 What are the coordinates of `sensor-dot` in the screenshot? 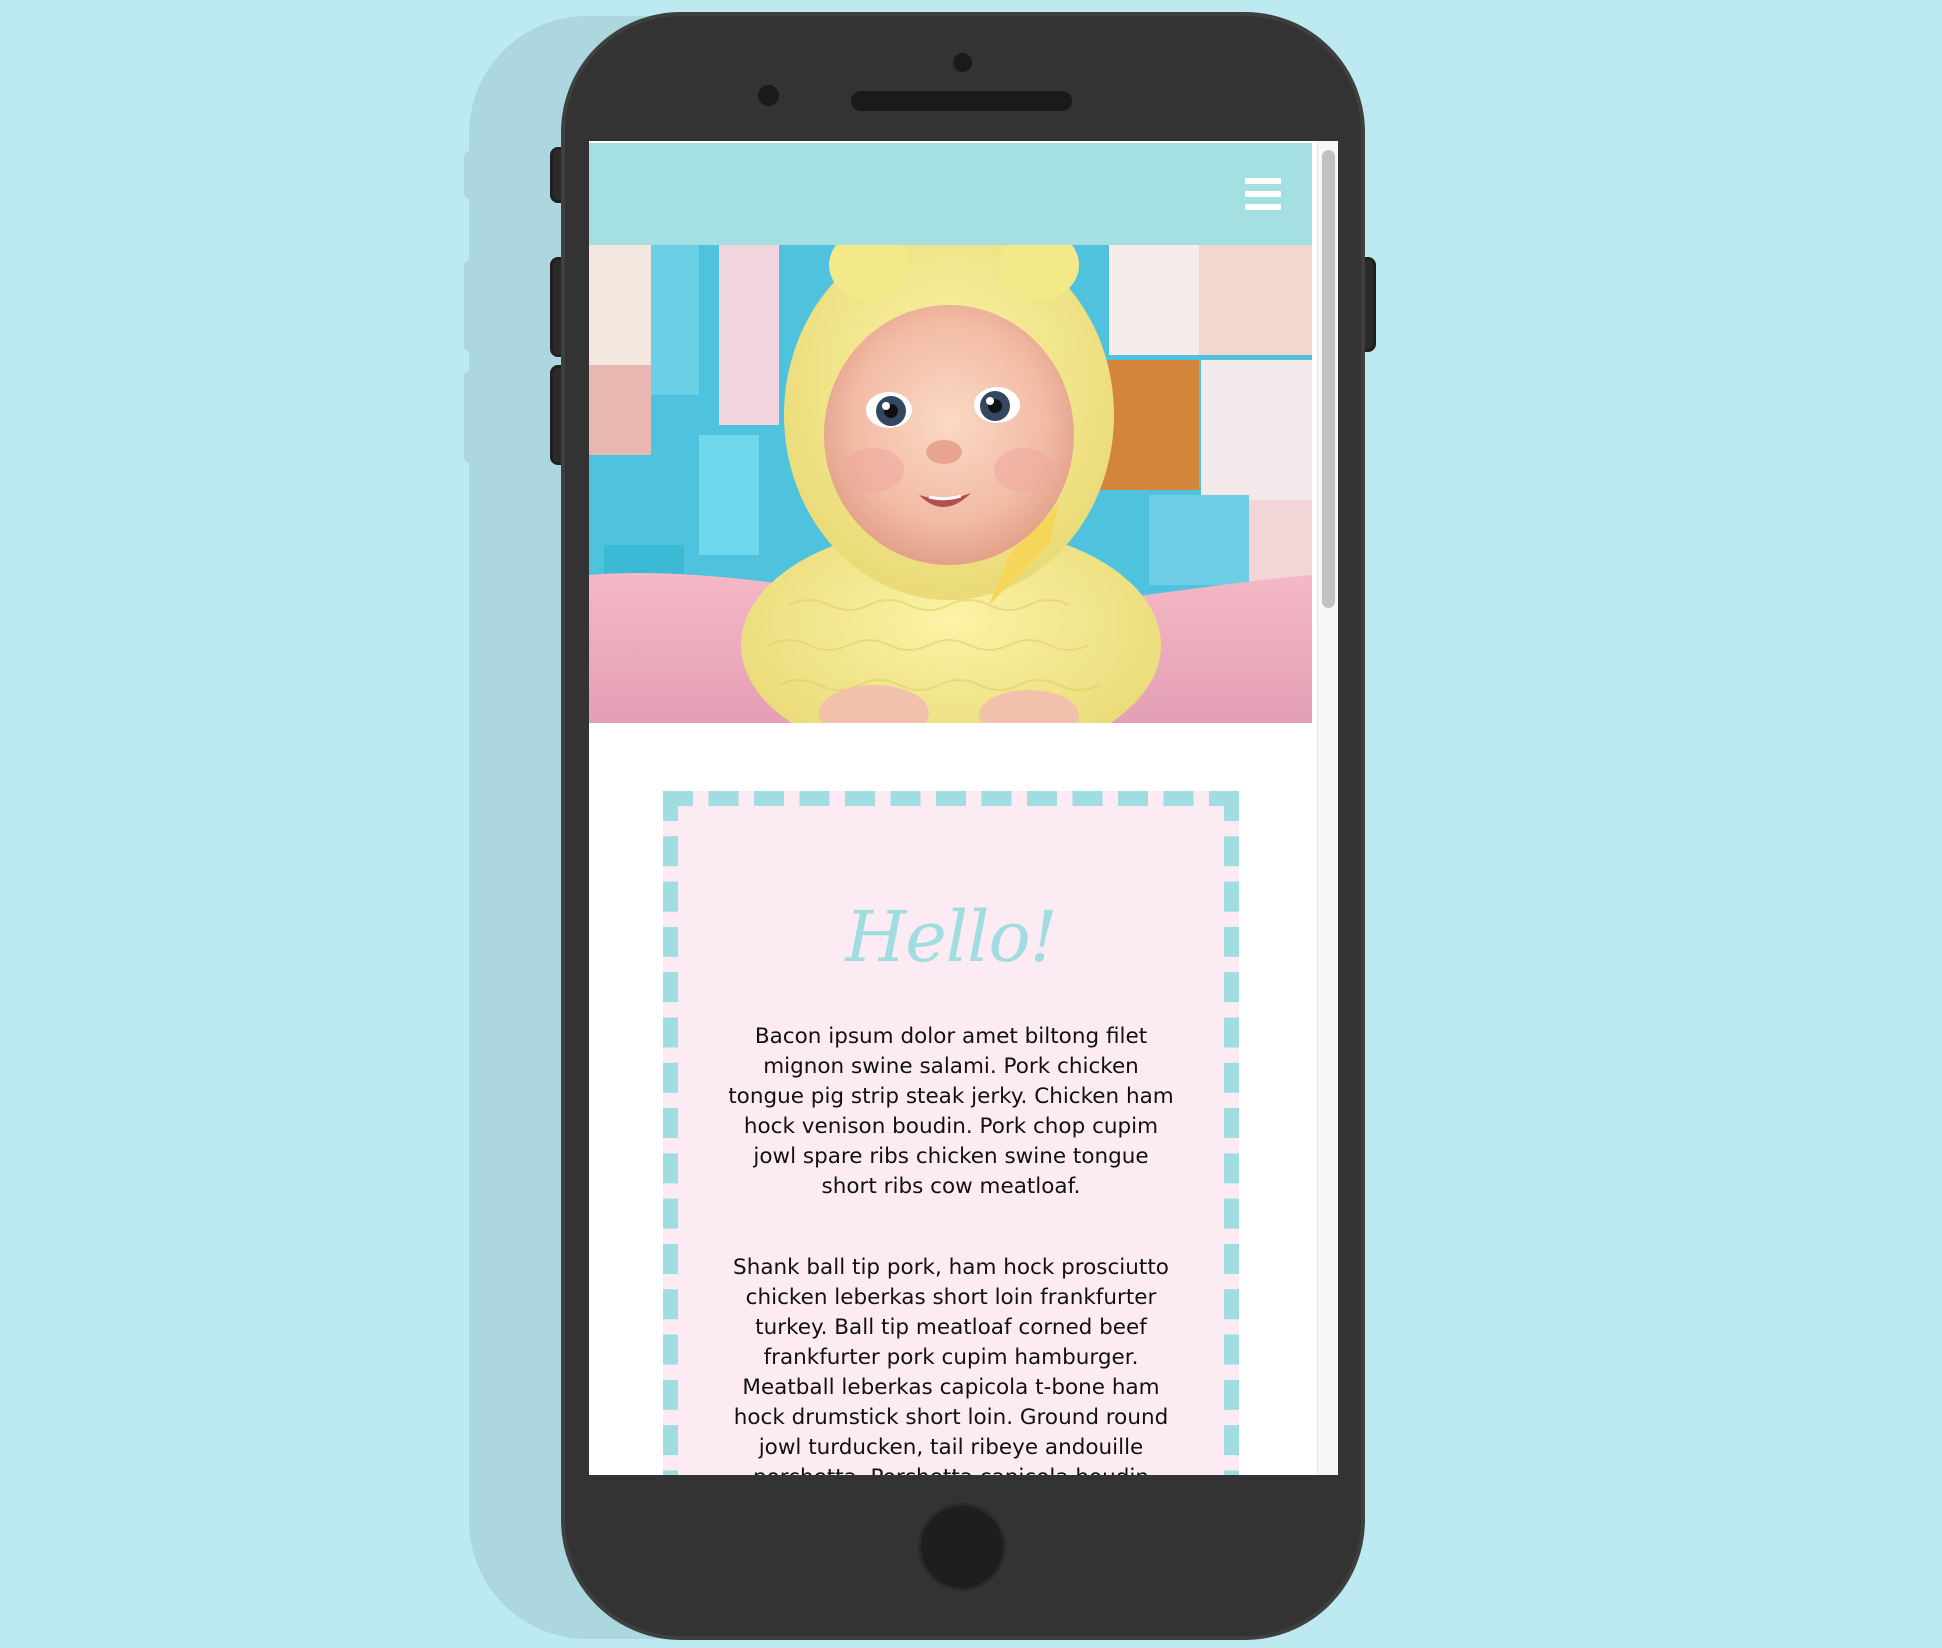 It's located at (768, 95).